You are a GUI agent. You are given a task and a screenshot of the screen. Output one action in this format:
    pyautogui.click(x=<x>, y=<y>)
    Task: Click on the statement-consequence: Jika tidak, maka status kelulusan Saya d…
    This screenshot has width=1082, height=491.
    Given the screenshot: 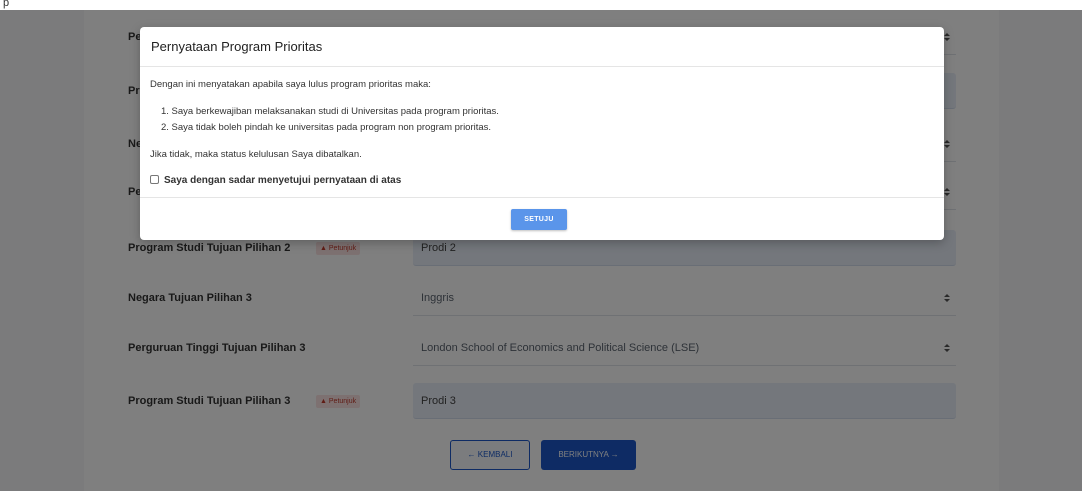 What is the action you would take?
    pyautogui.click(x=256, y=154)
    